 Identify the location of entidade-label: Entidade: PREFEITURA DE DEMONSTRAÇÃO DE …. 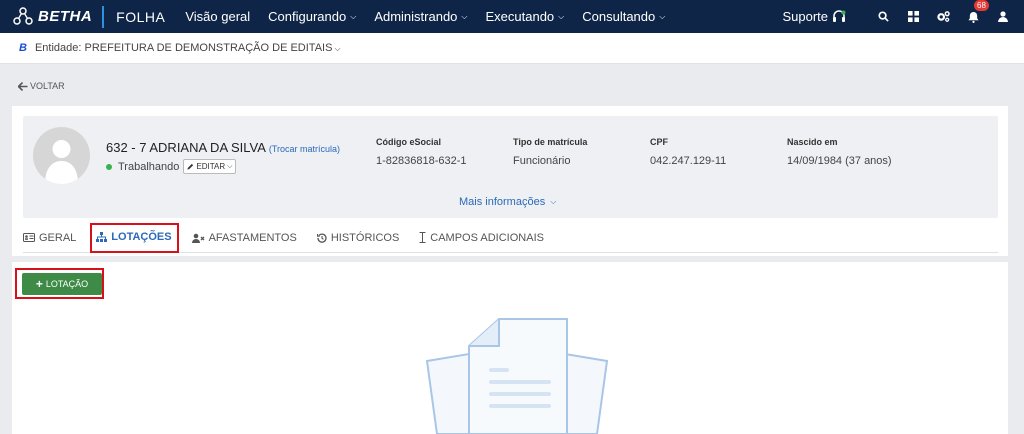
(183, 48).